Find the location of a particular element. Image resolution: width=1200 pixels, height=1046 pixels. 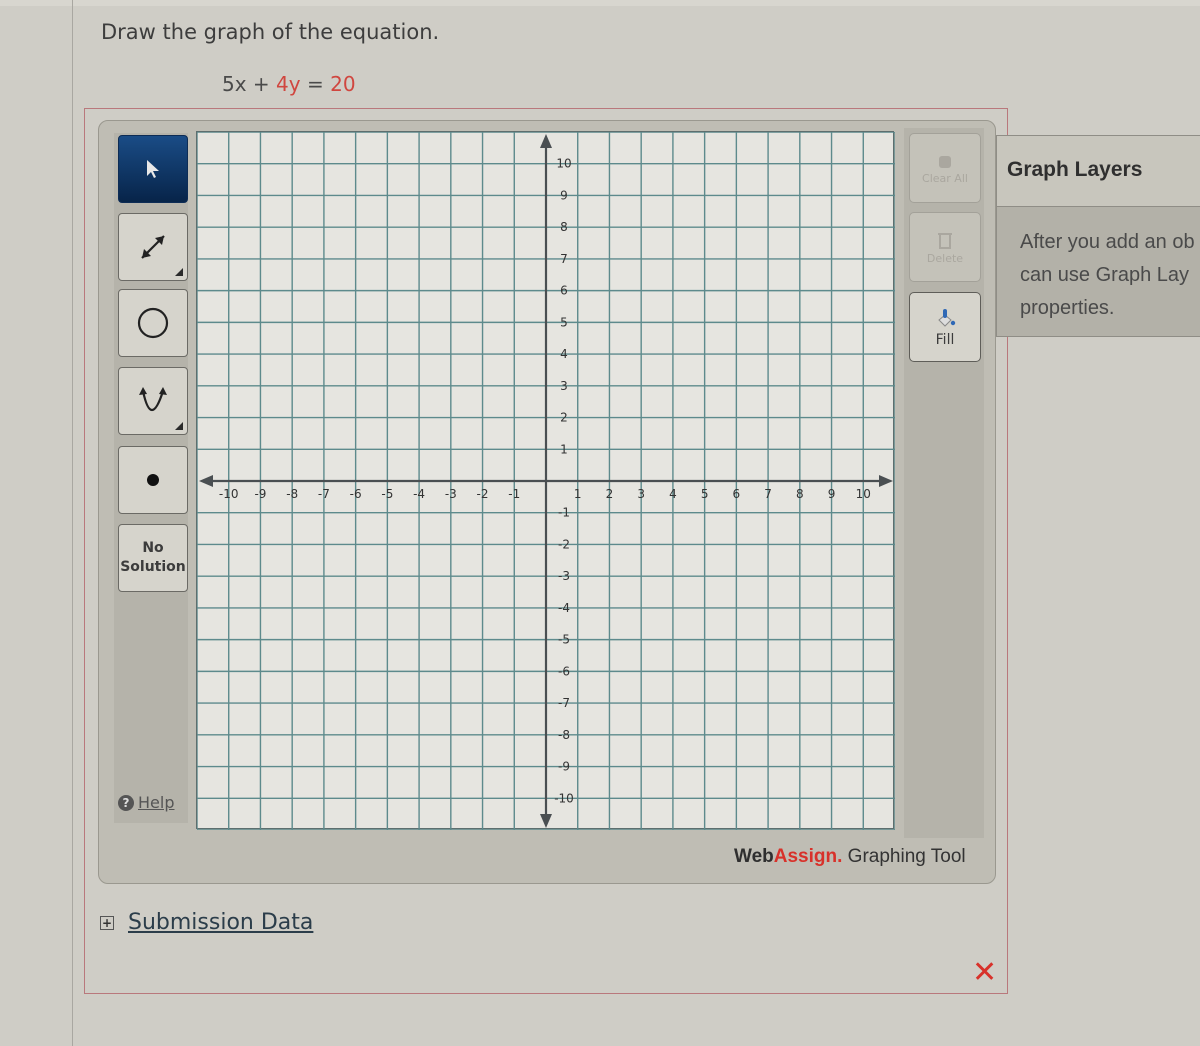

y-tick-label: -4 is located at coordinates (564, 608).